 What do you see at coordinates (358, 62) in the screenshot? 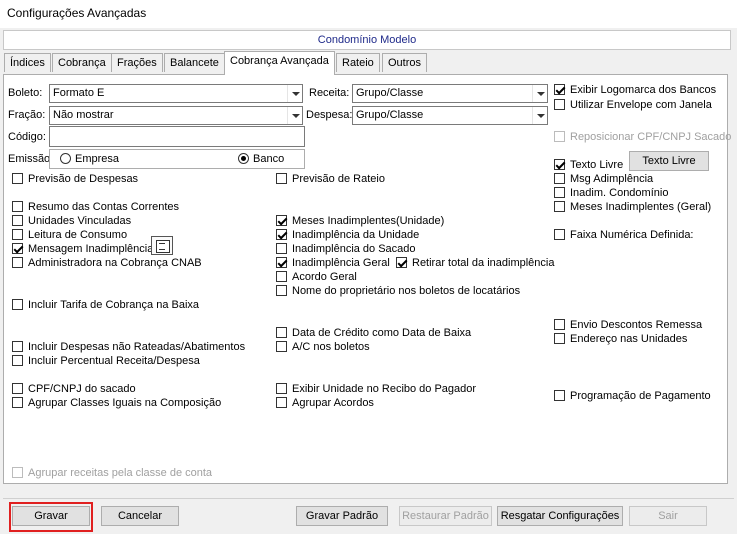
I see `tab-rateio: Rateio` at bounding box center [358, 62].